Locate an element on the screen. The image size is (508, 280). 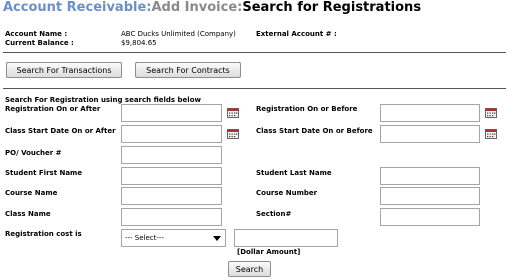
course-number-input is located at coordinates (430, 196).